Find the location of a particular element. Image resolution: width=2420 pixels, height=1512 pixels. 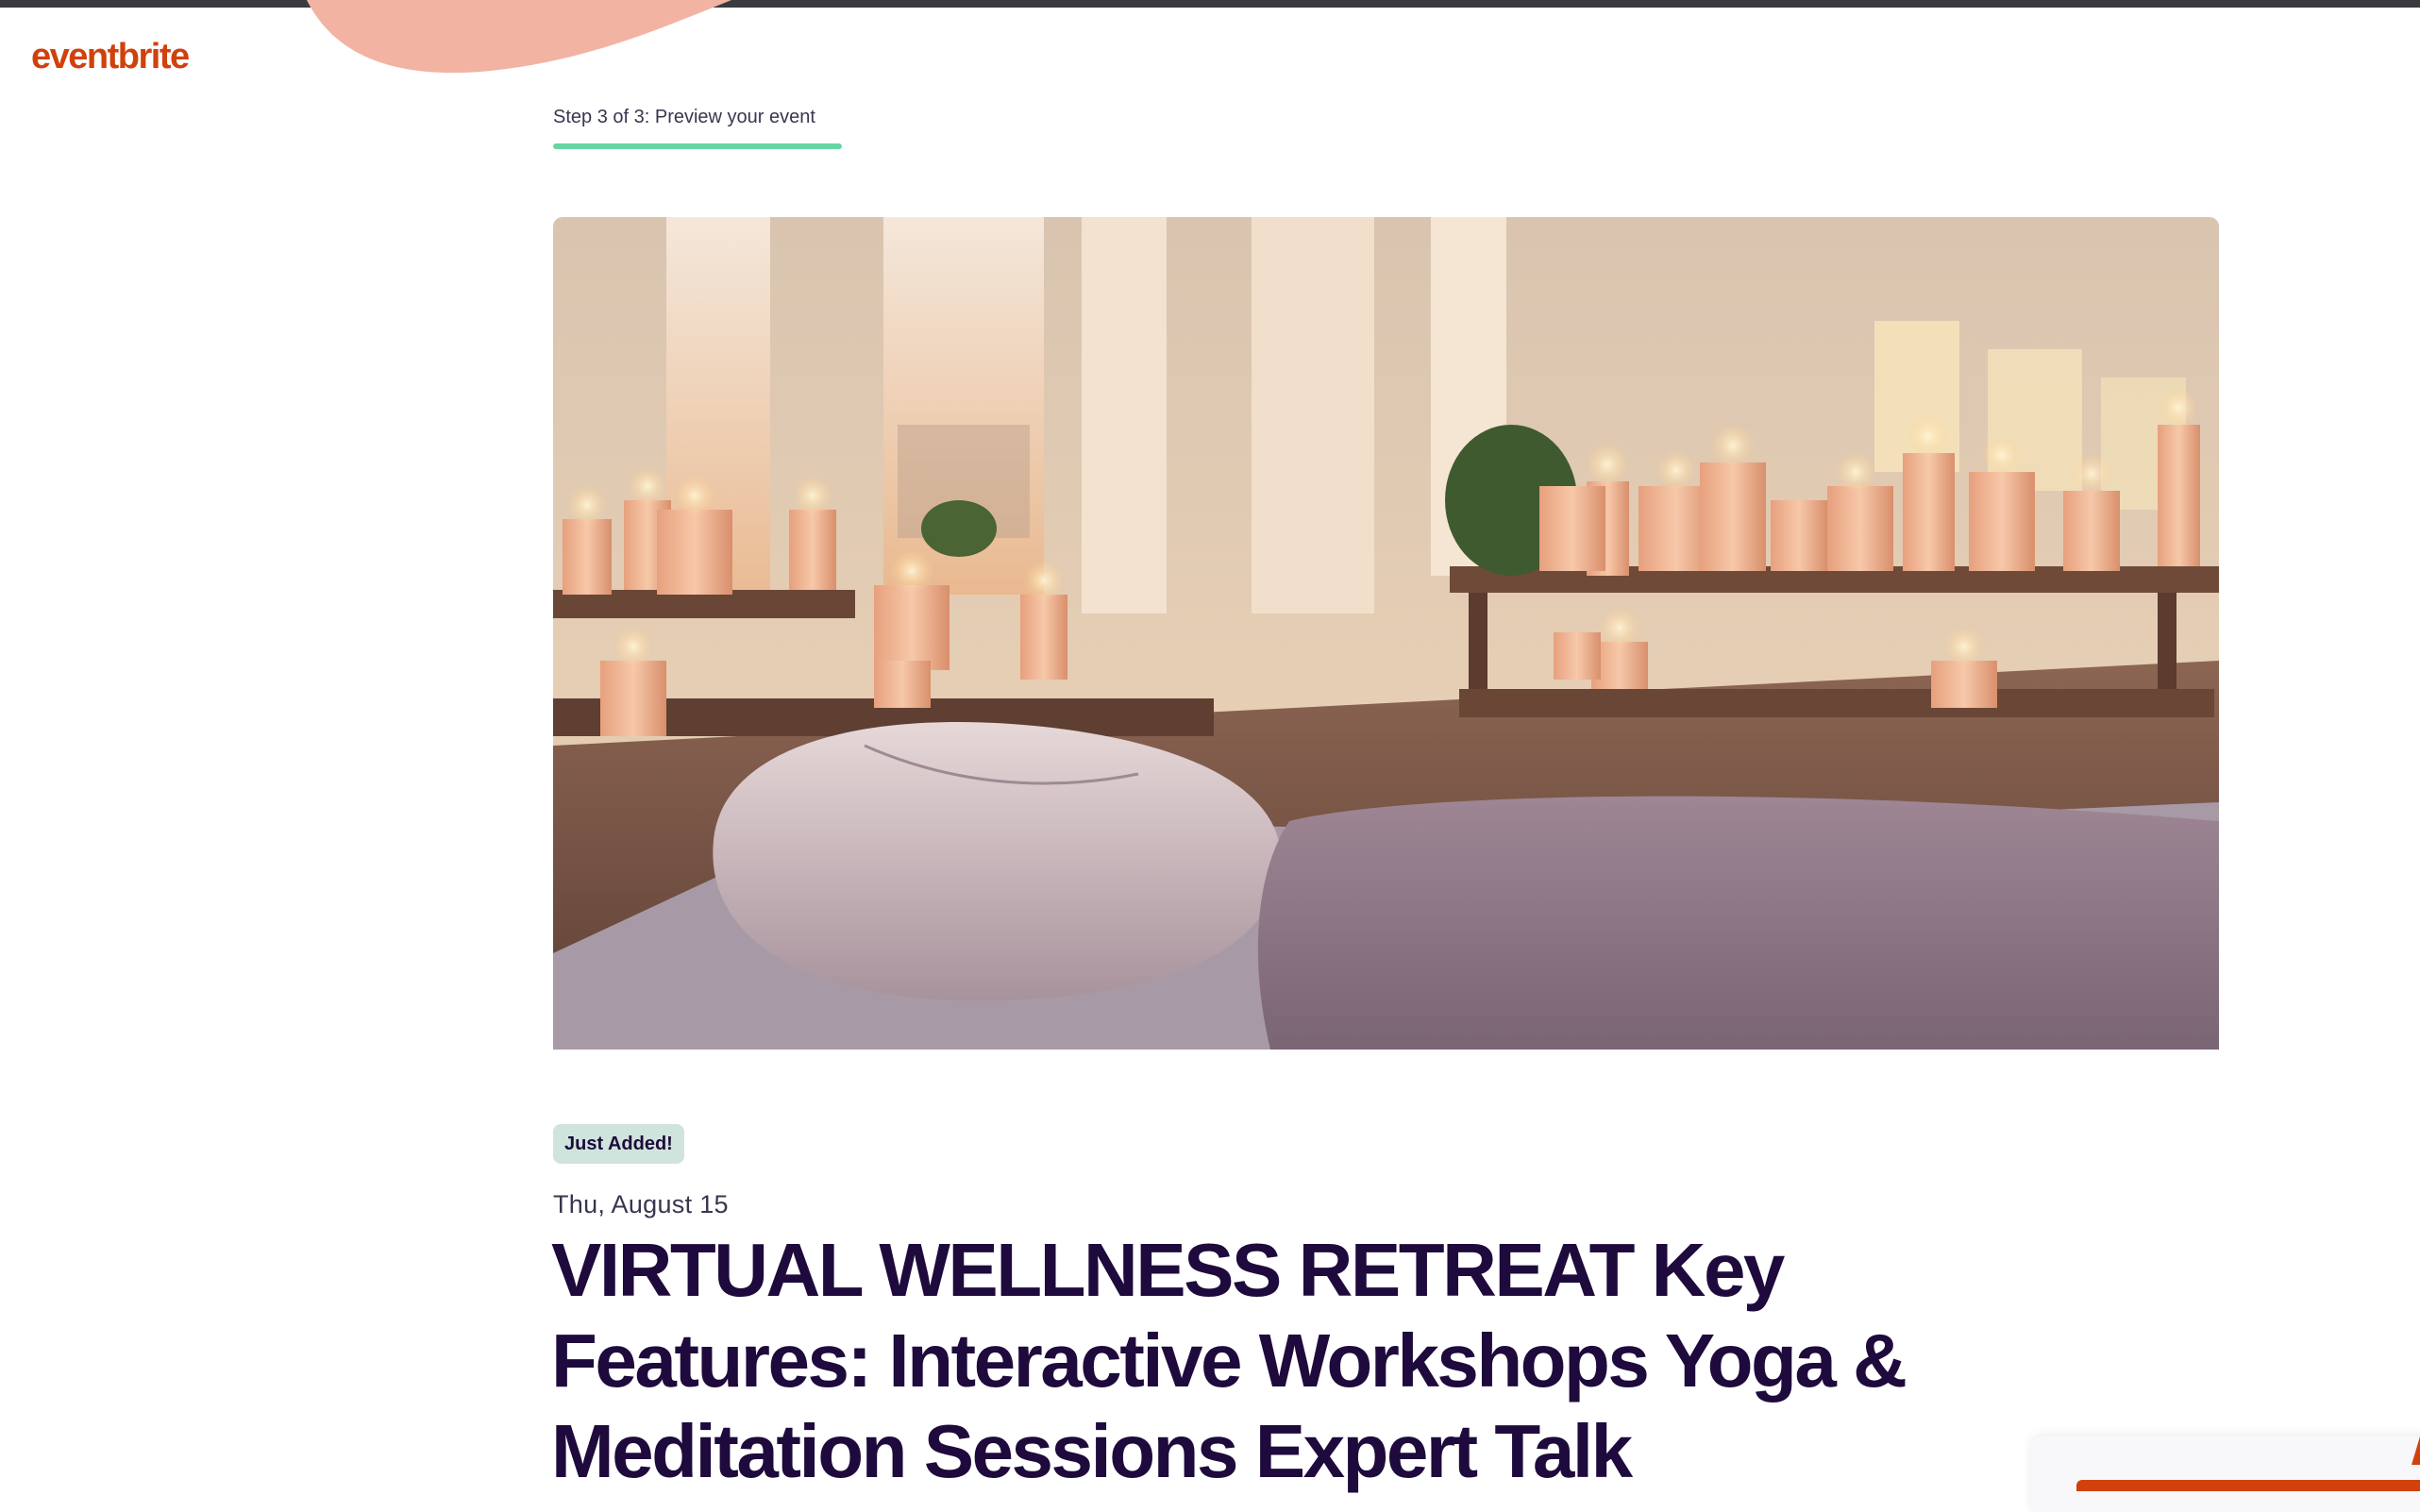

eventbrite-logo: eventbrite is located at coordinates (110, 56).